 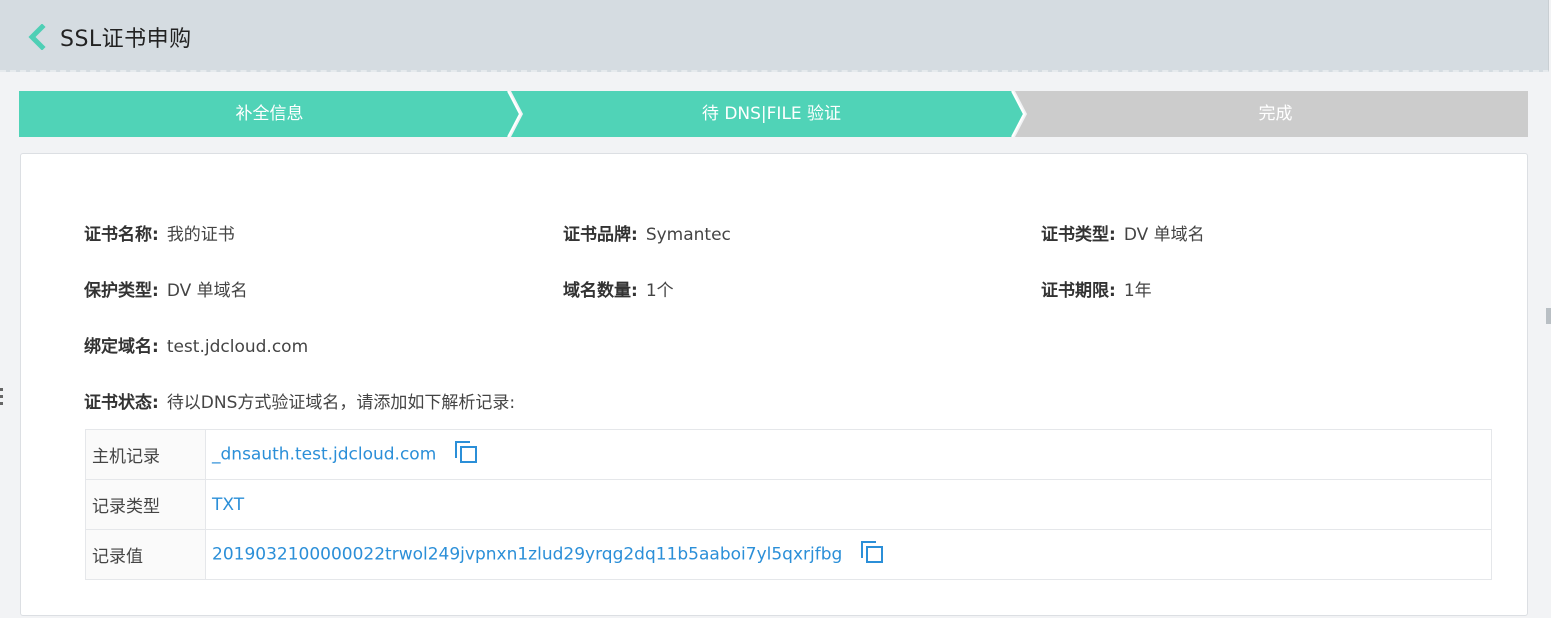 What do you see at coordinates (848, 504) in the screenshot?
I see `record-type-cell: TXT` at bounding box center [848, 504].